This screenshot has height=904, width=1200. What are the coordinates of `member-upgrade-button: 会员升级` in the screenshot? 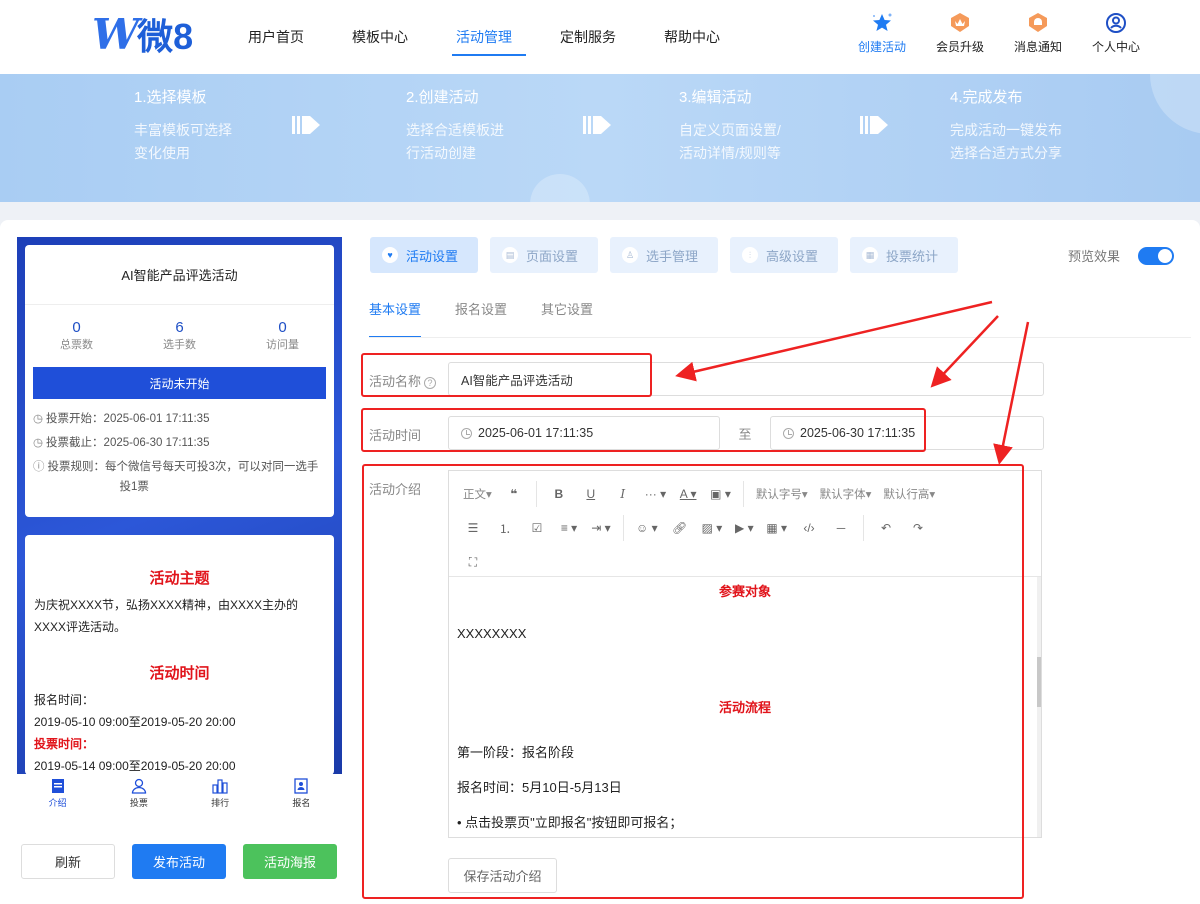 It's located at (960, 33).